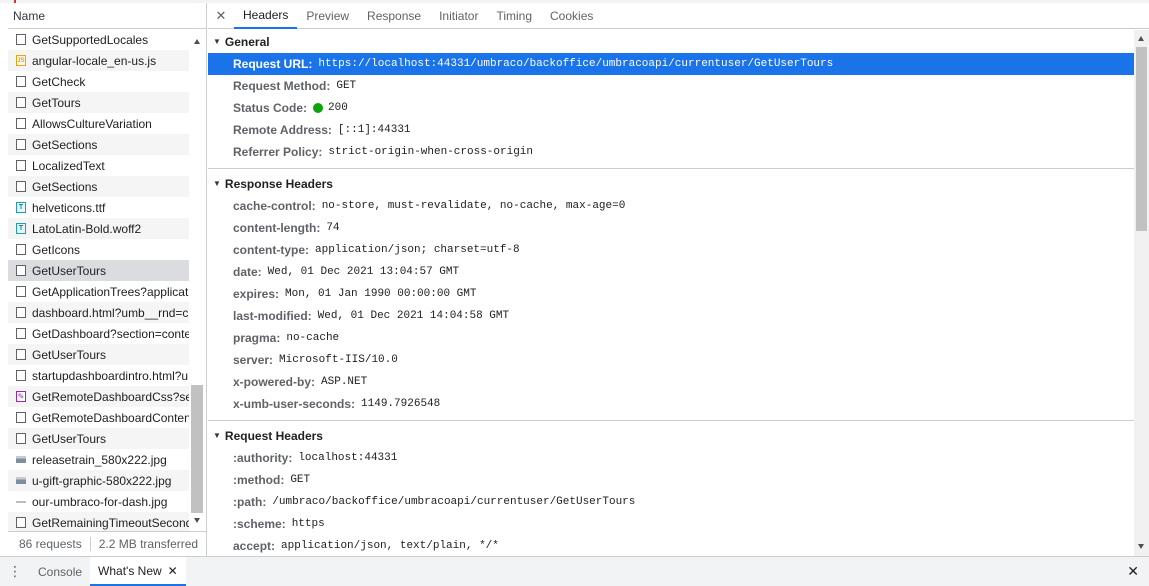 Image resolution: width=1149 pixels, height=586 pixels. Describe the element at coordinates (394, 16) in the screenshot. I see `tab-response: Response` at that location.